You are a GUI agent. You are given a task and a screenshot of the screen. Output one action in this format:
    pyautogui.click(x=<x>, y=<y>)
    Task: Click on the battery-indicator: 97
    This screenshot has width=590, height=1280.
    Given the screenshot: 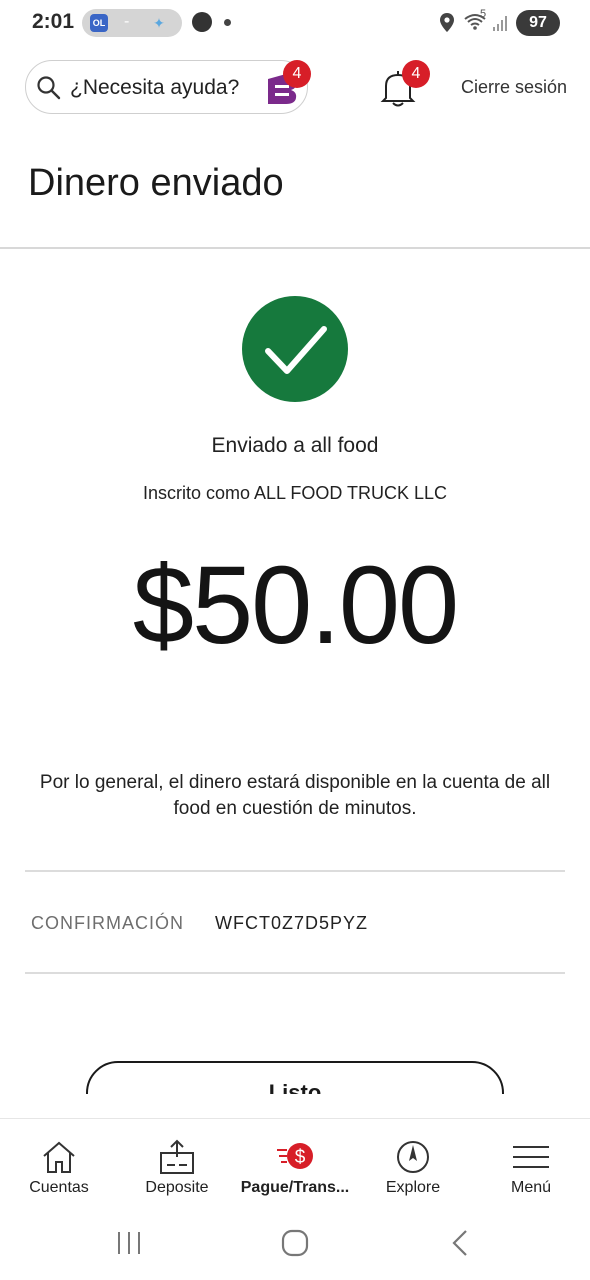 What is the action you would take?
    pyautogui.click(x=538, y=23)
    